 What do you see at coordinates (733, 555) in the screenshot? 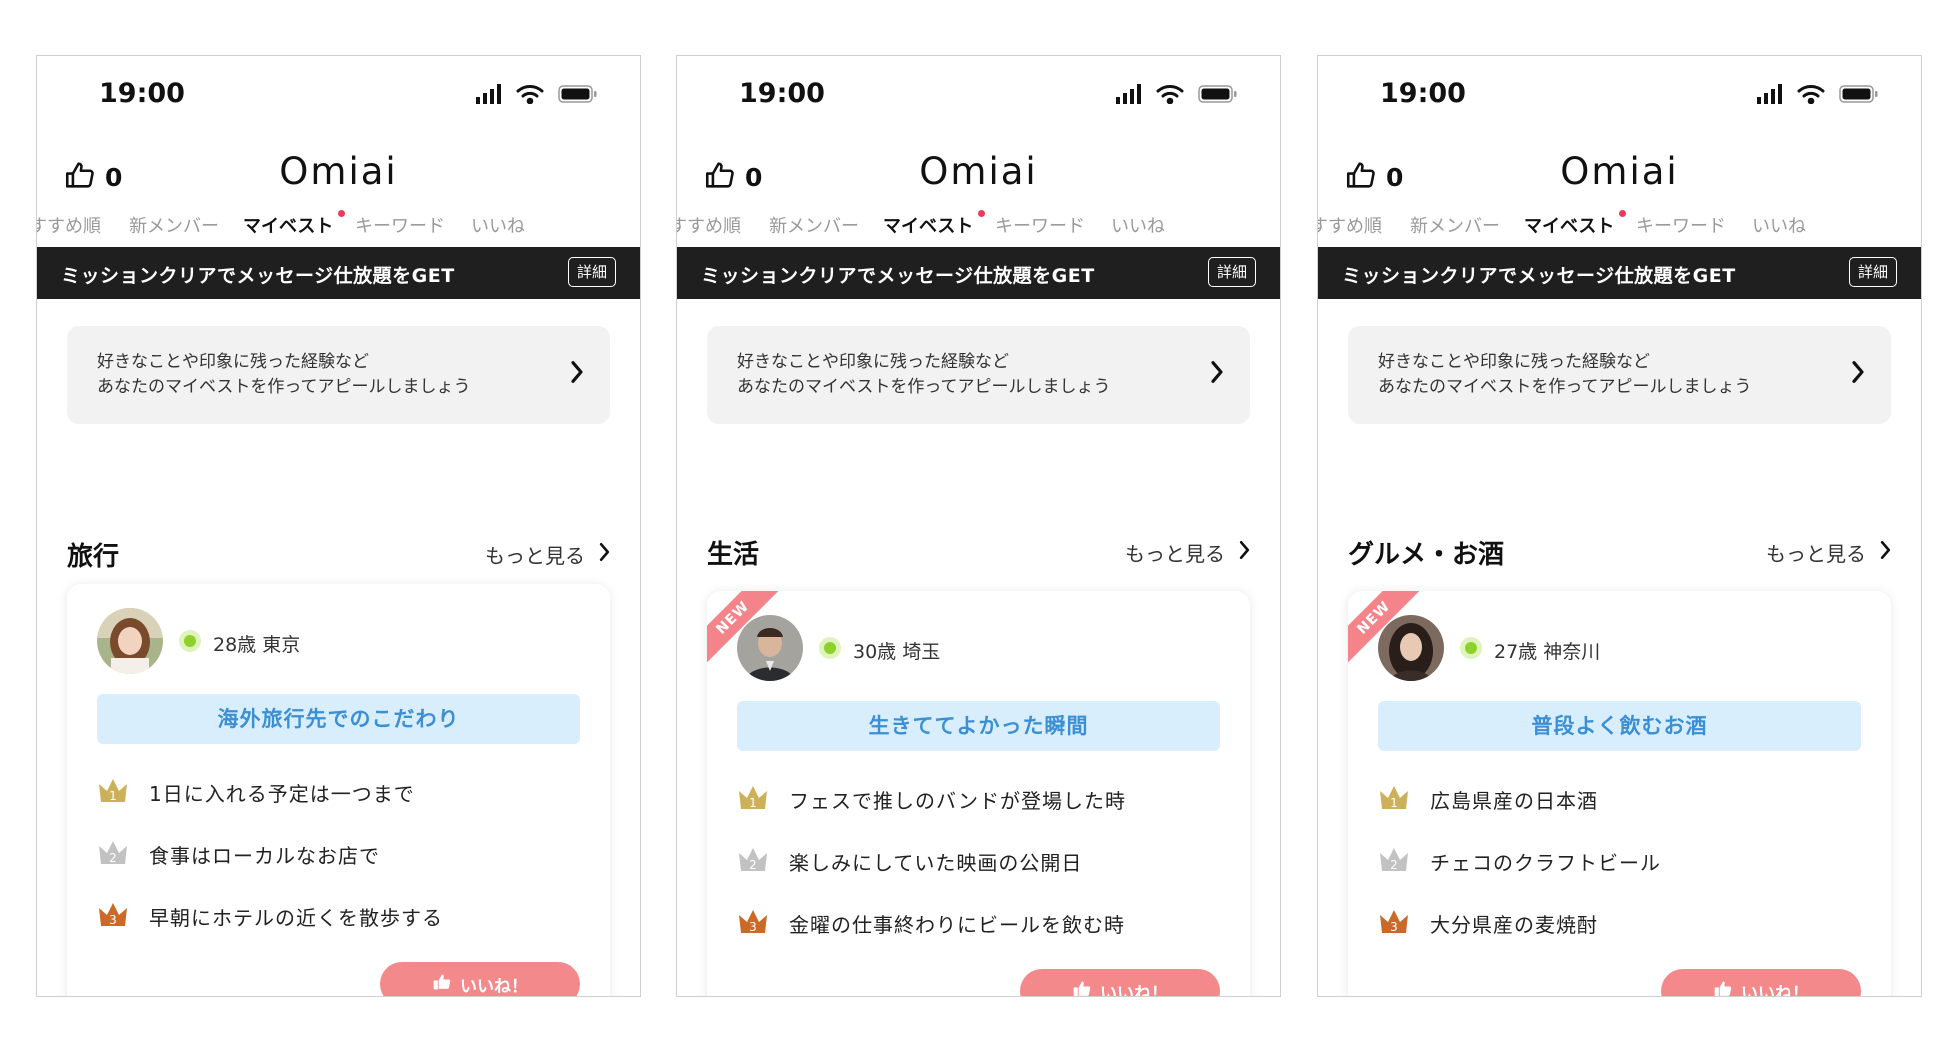
I see `section-title: 生活` at bounding box center [733, 555].